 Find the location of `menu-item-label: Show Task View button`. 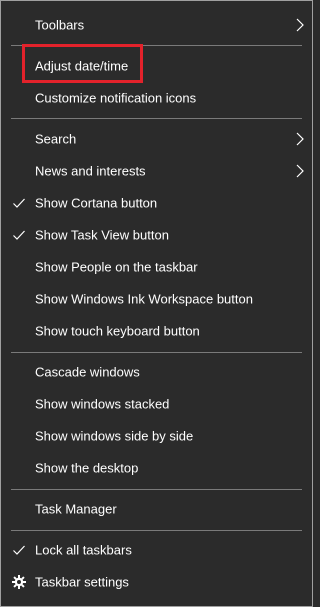

menu-item-label: Show Task View button is located at coordinates (102, 235).